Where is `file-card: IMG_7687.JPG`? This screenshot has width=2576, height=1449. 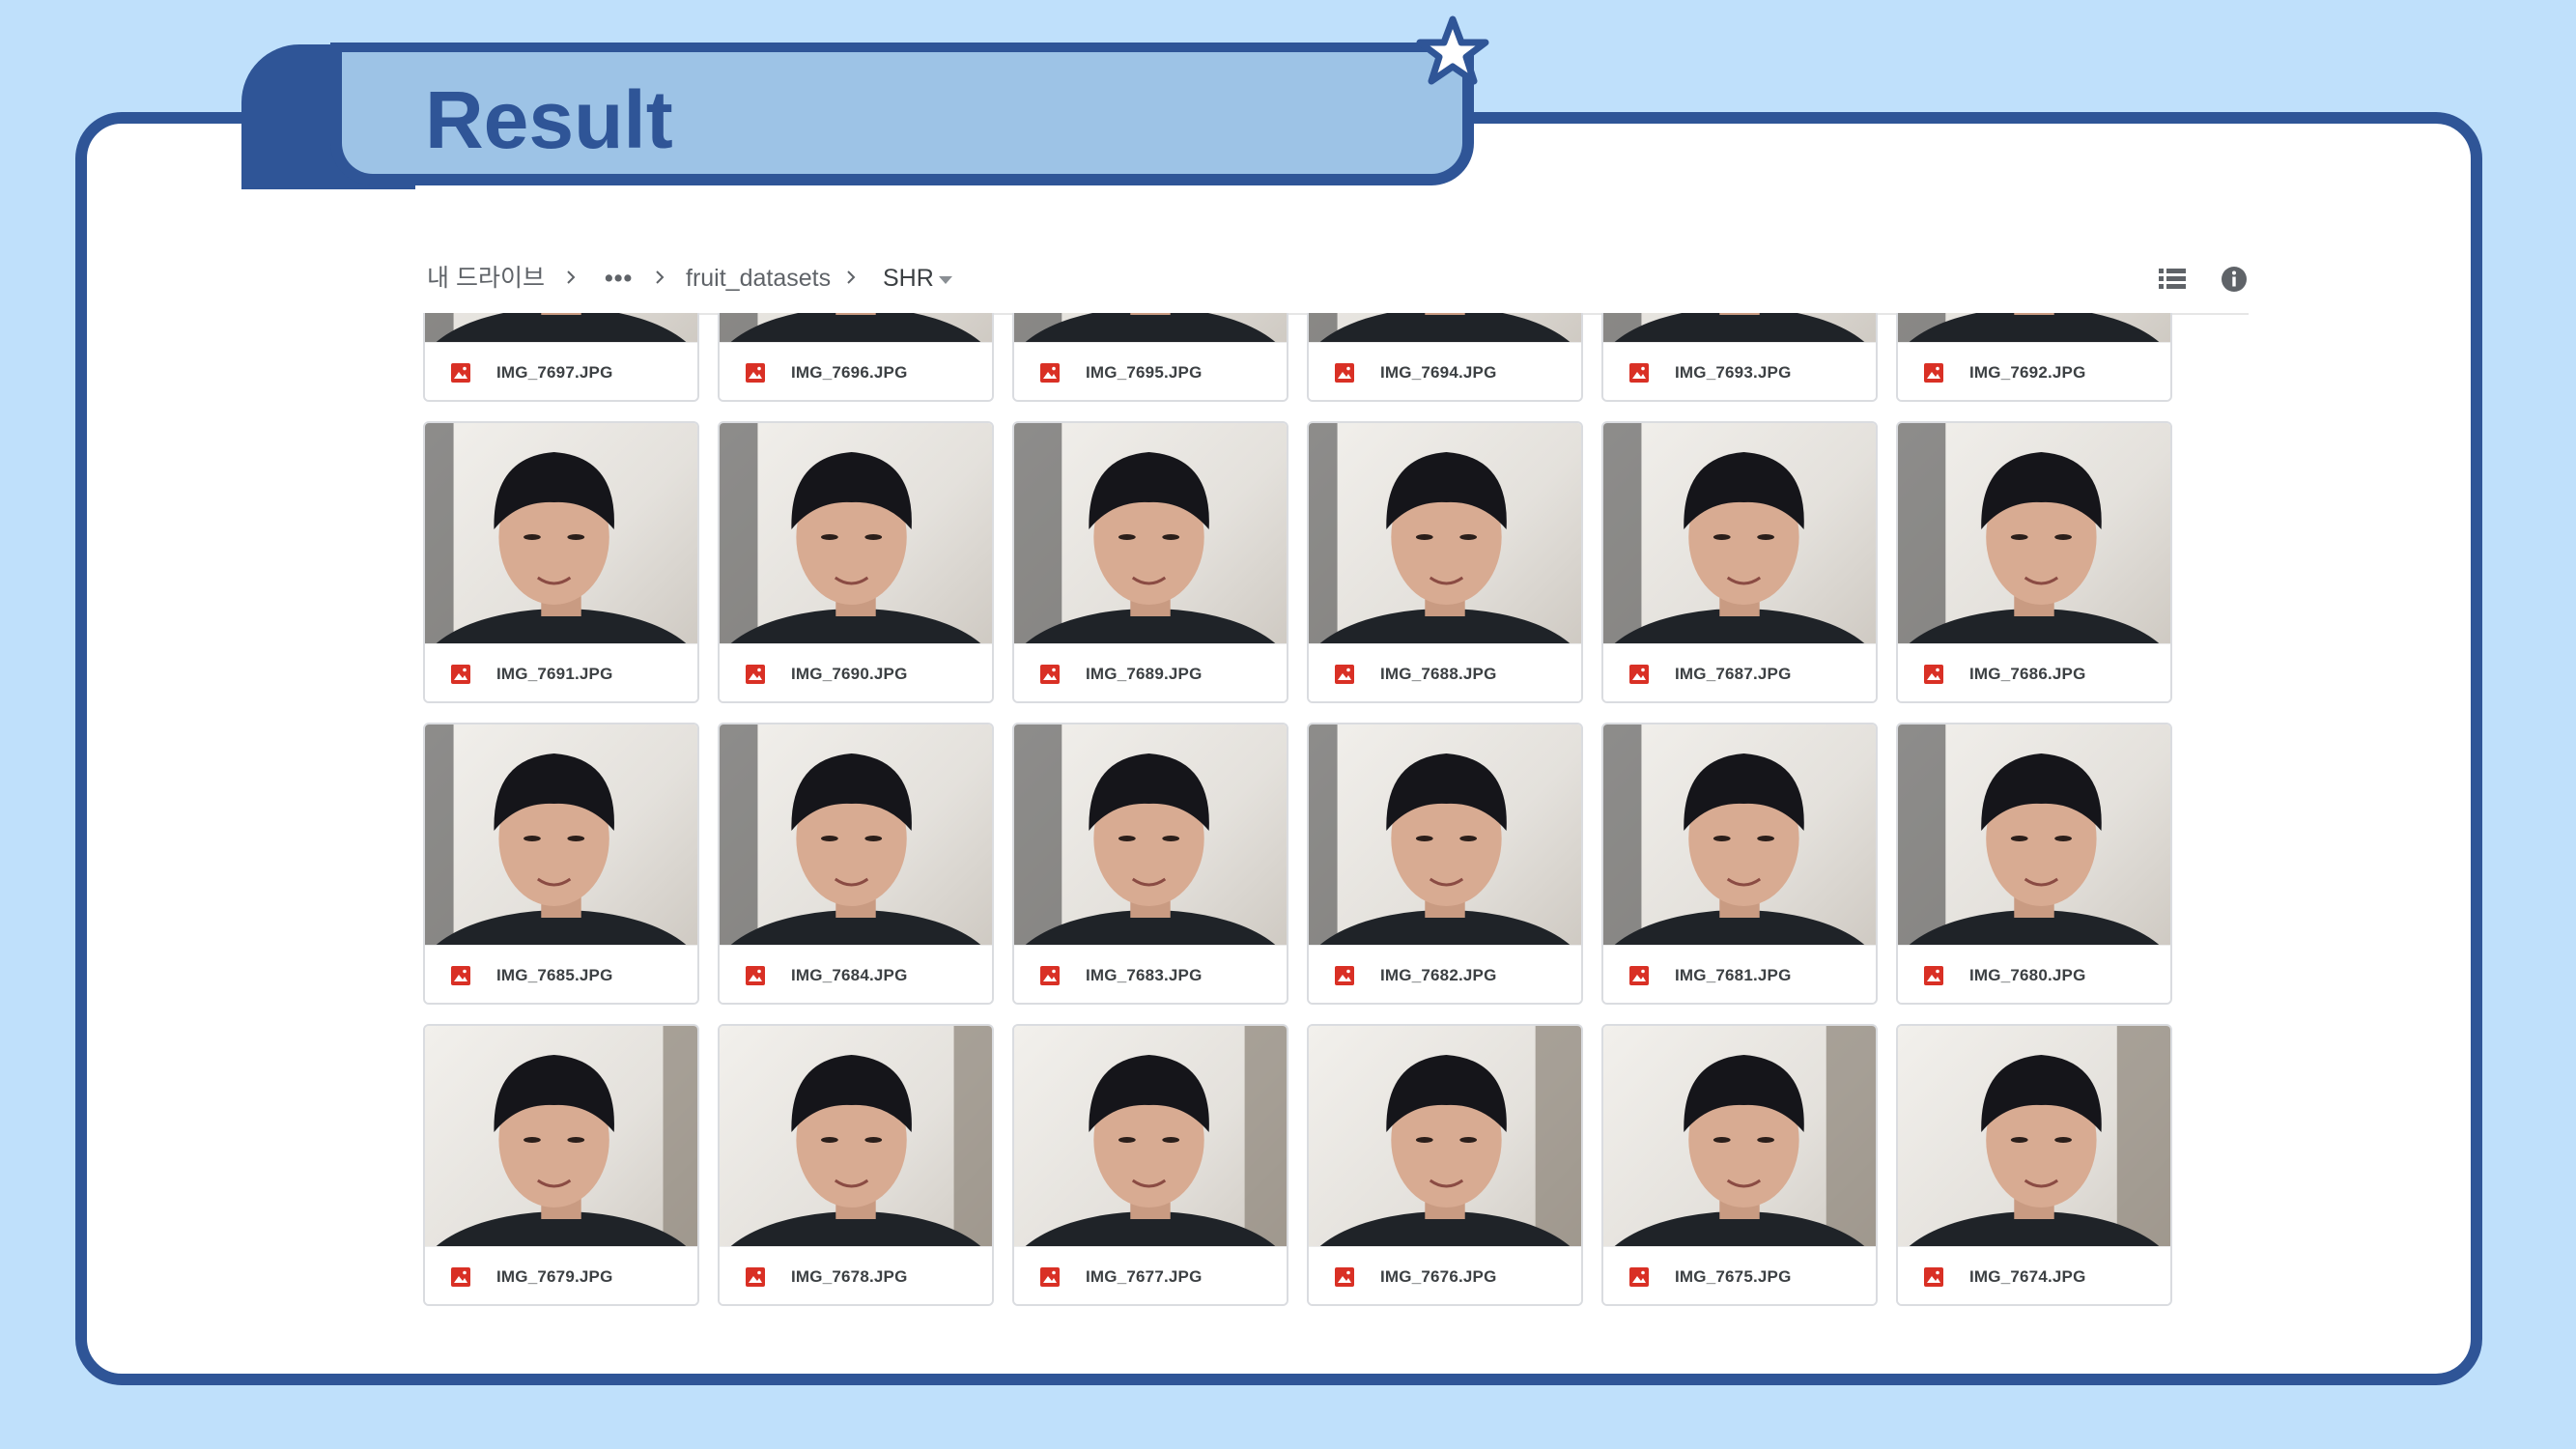
file-card: IMG_7687.JPG is located at coordinates (1739, 562).